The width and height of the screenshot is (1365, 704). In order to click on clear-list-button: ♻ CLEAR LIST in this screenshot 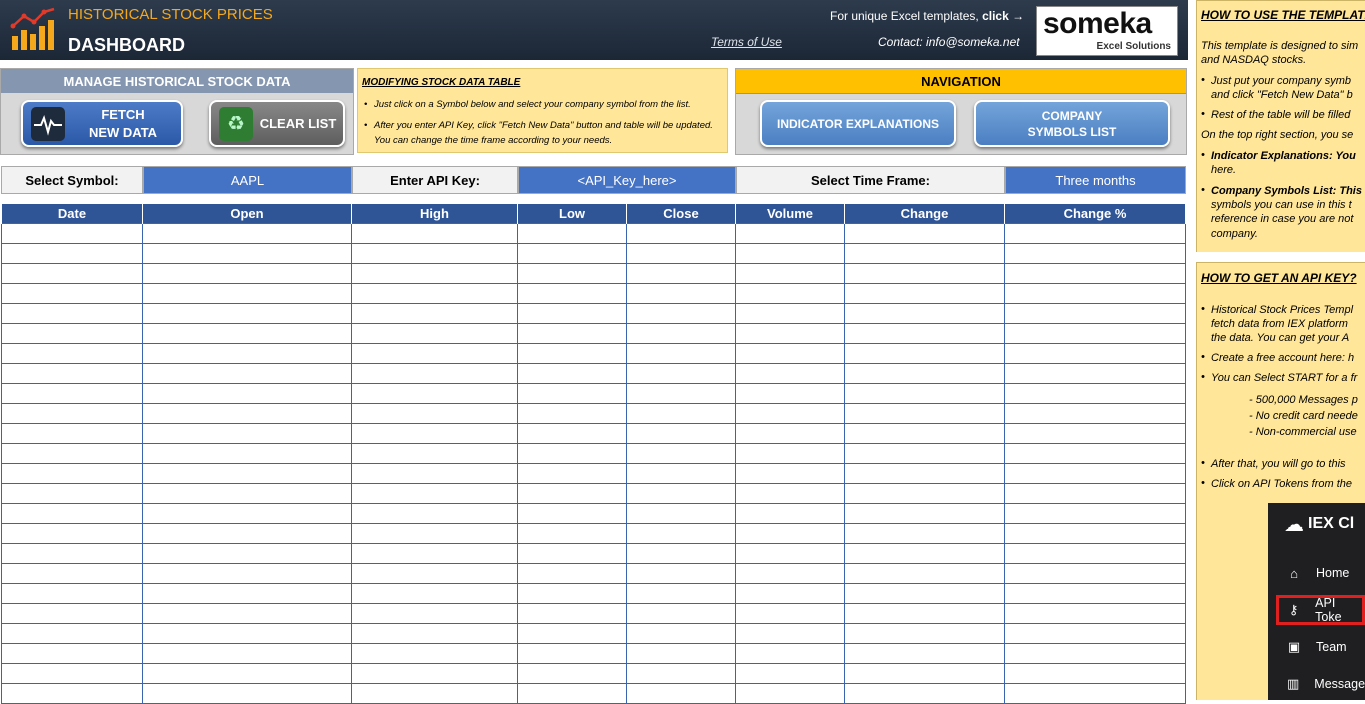, I will do `click(277, 123)`.